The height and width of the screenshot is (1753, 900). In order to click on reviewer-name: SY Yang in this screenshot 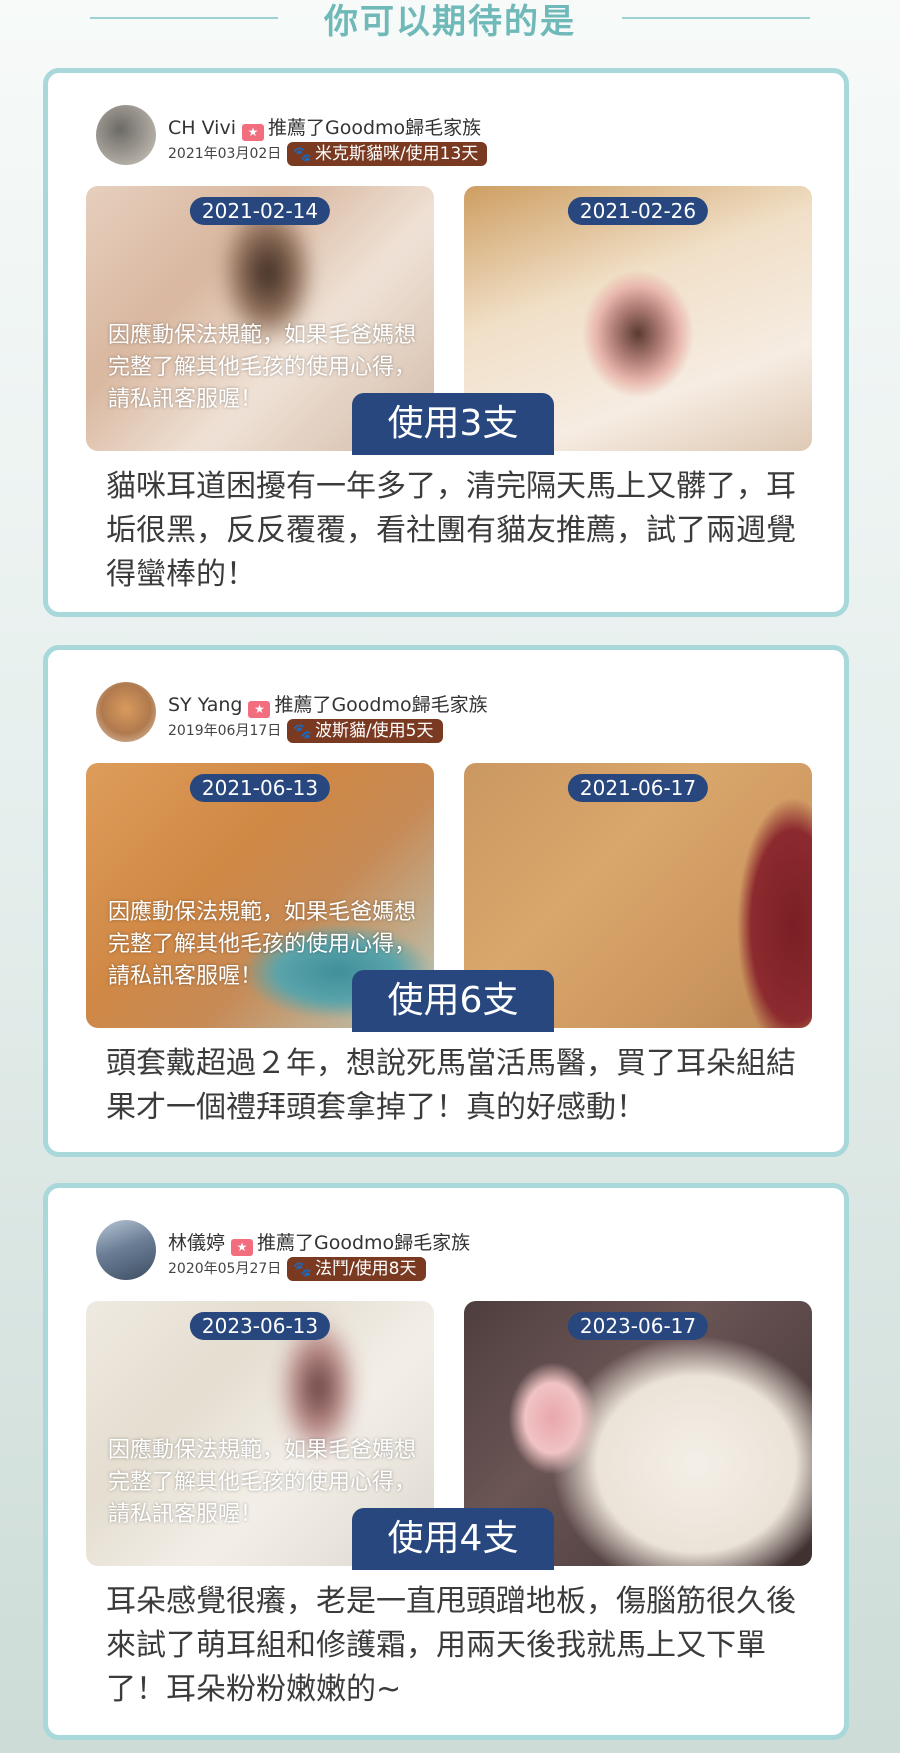, I will do `click(205, 705)`.